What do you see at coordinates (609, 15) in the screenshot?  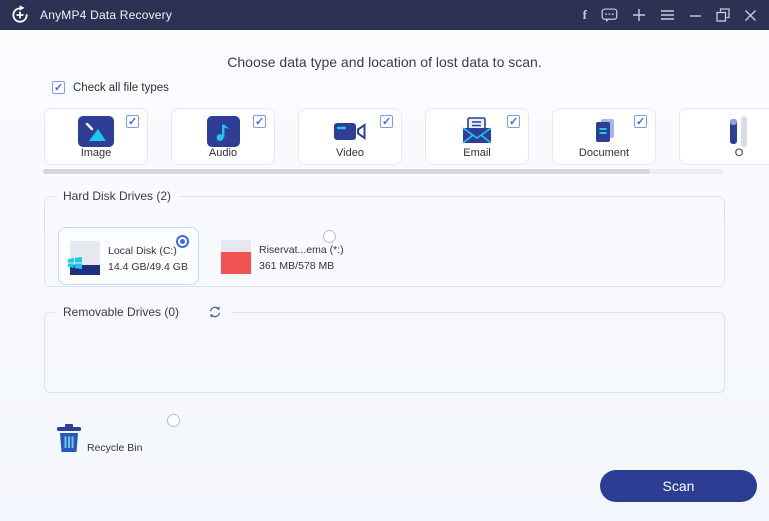 I see `feedback-bubble-icon` at bounding box center [609, 15].